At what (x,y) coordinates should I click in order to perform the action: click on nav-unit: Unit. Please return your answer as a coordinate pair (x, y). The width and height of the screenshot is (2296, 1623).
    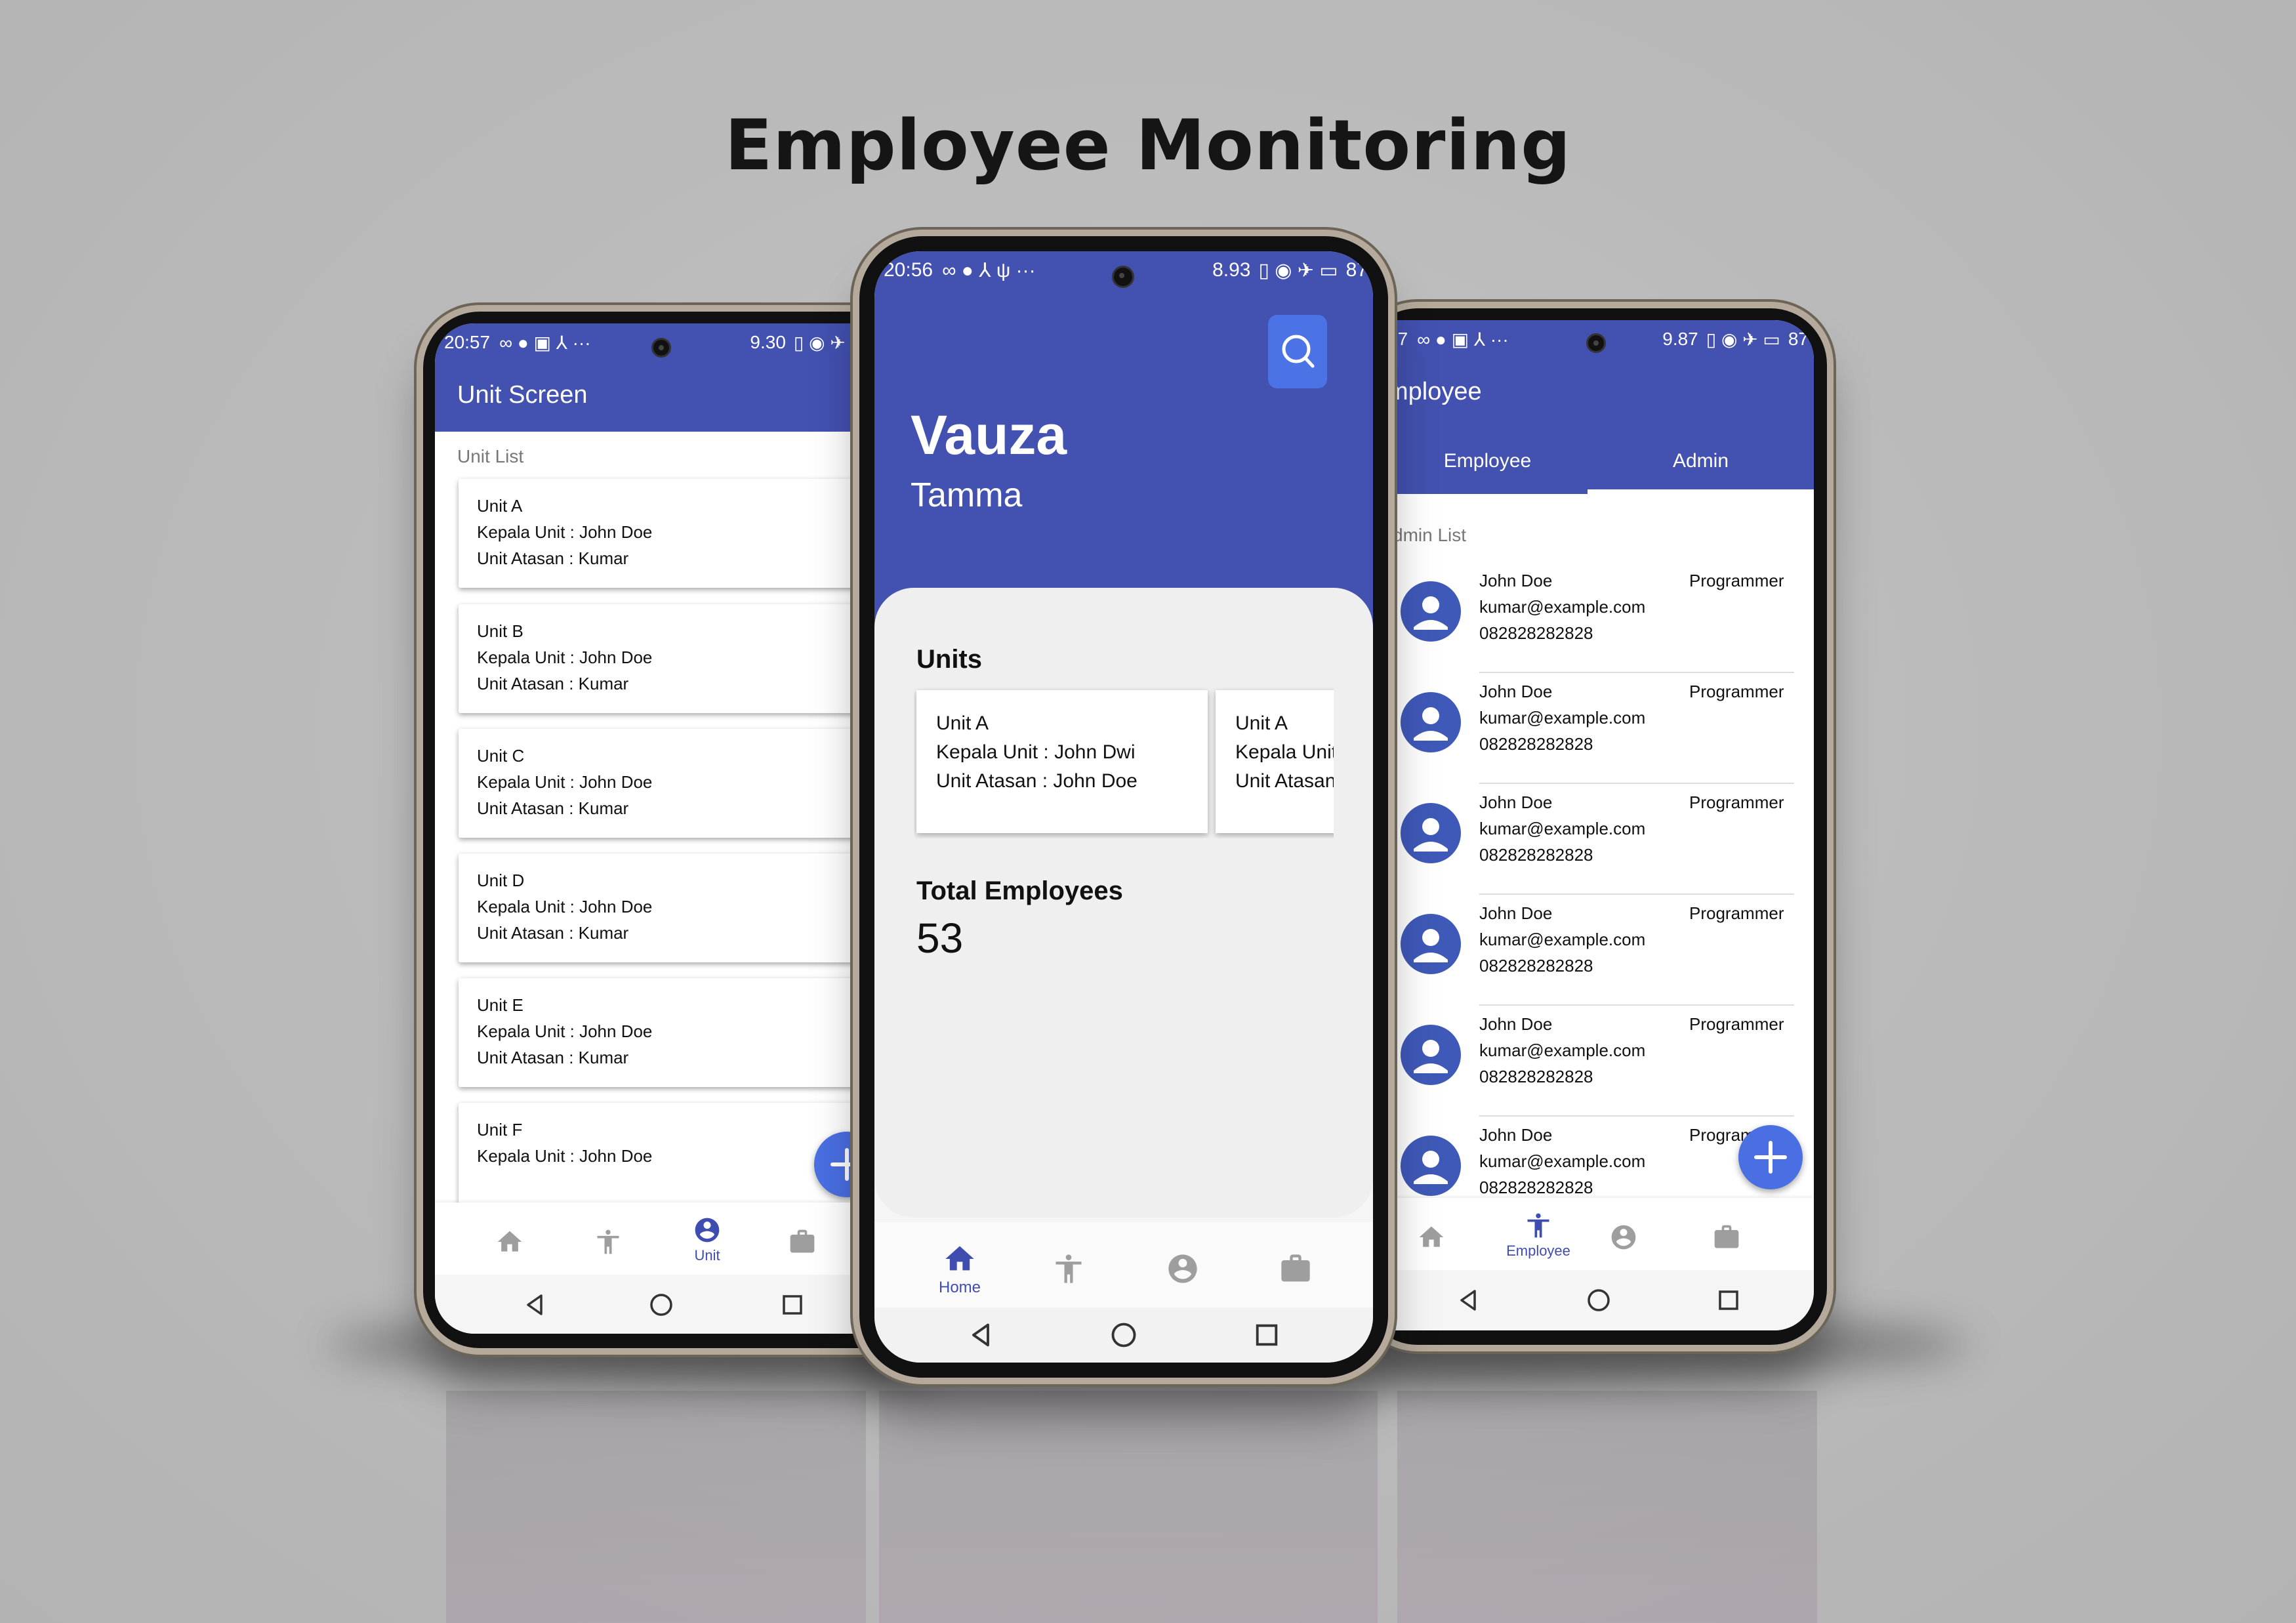
    Looking at the image, I should click on (707, 1240).